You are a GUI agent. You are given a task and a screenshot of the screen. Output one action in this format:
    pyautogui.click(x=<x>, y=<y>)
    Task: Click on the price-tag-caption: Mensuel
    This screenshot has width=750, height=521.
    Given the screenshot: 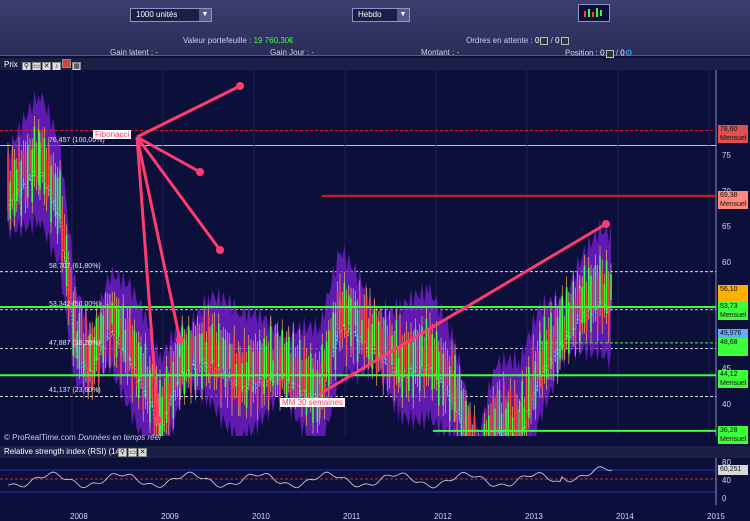 What is the action you would take?
    pyautogui.click(x=733, y=139)
    